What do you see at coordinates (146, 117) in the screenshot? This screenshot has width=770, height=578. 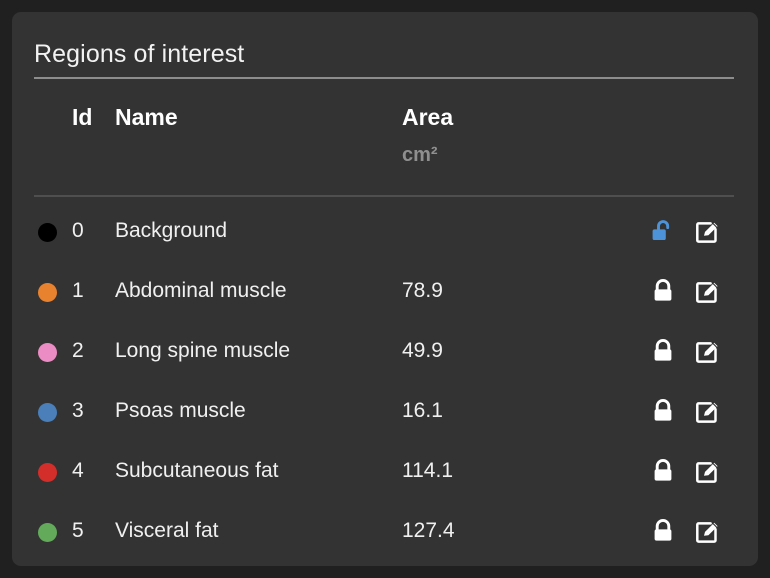 I see `column-header-name: Name` at bounding box center [146, 117].